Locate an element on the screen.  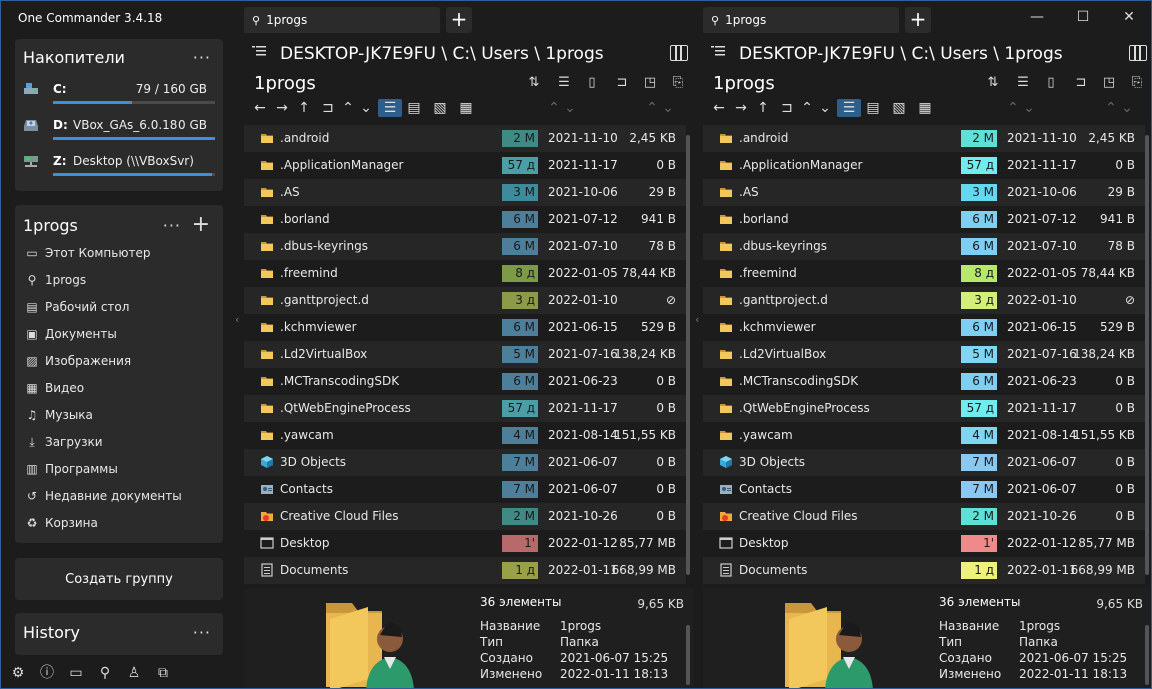
tab-1progs: ⚲ 1progs is located at coordinates (801, 20).